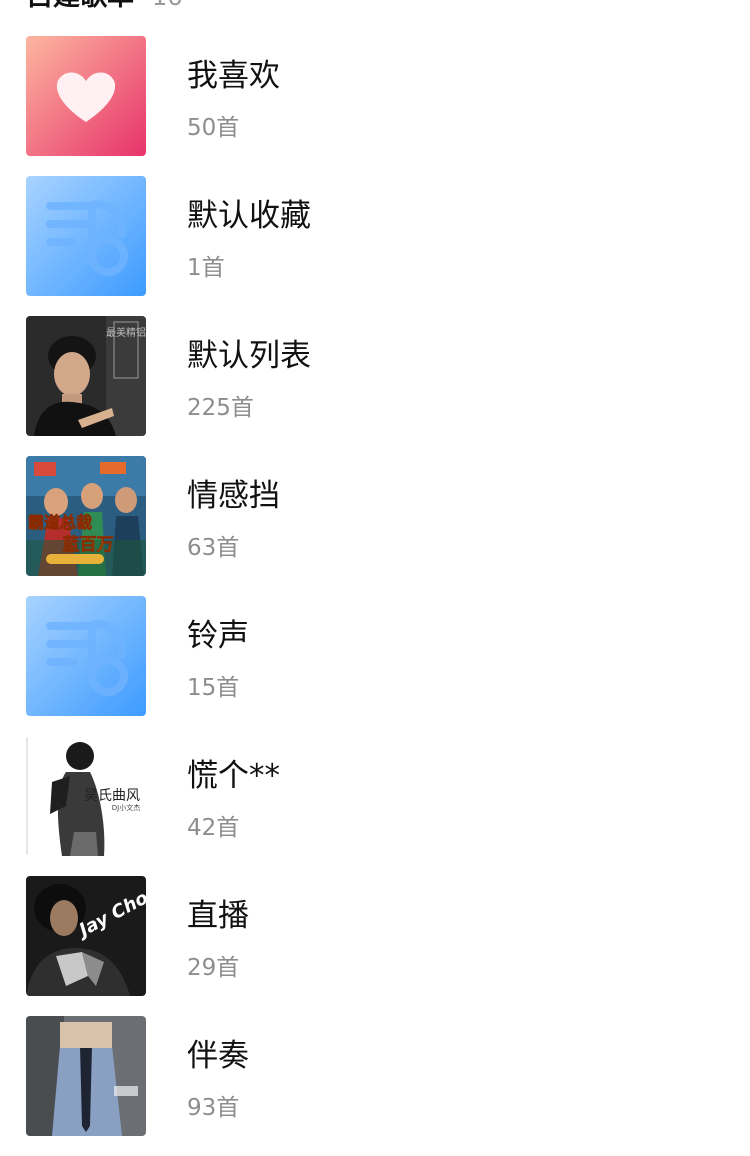 This screenshot has width=750, height=1156. Describe the element at coordinates (86, 1076) in the screenshot. I see `album-cover-image` at that location.